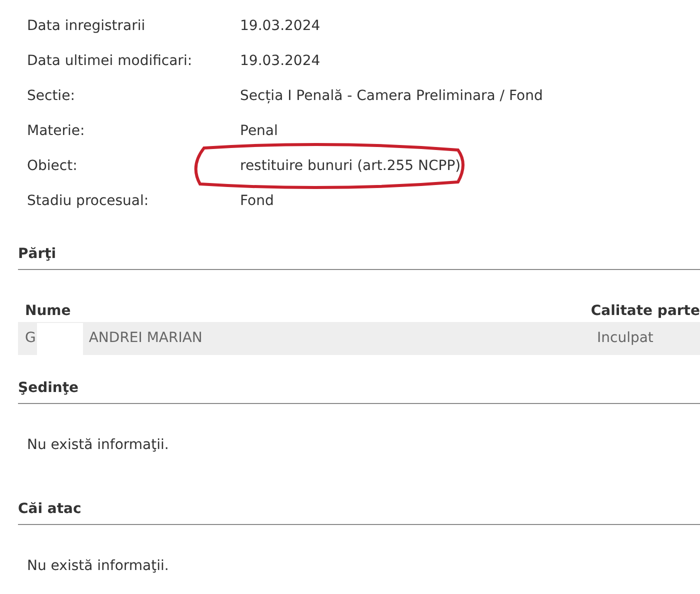 The image size is (700, 594). Describe the element at coordinates (51, 96) in the screenshot. I see `field-label: Sectie:` at that location.